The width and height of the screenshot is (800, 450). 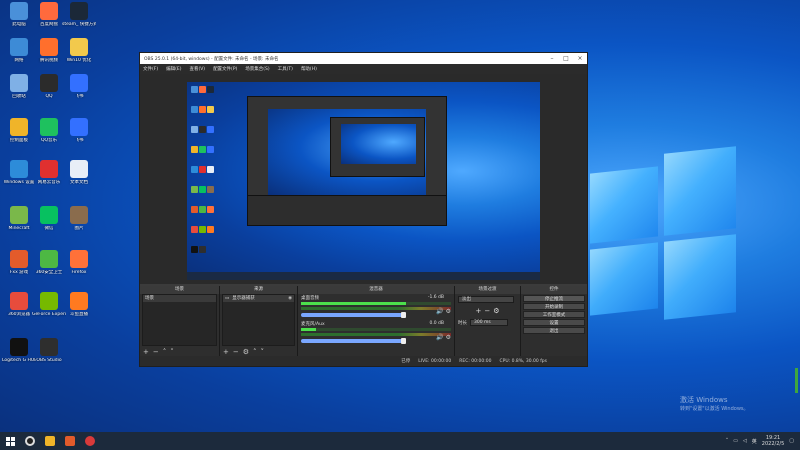 What do you see at coordinates (580, 58) in the screenshot?
I see `close-icon: ×` at bounding box center [580, 58].